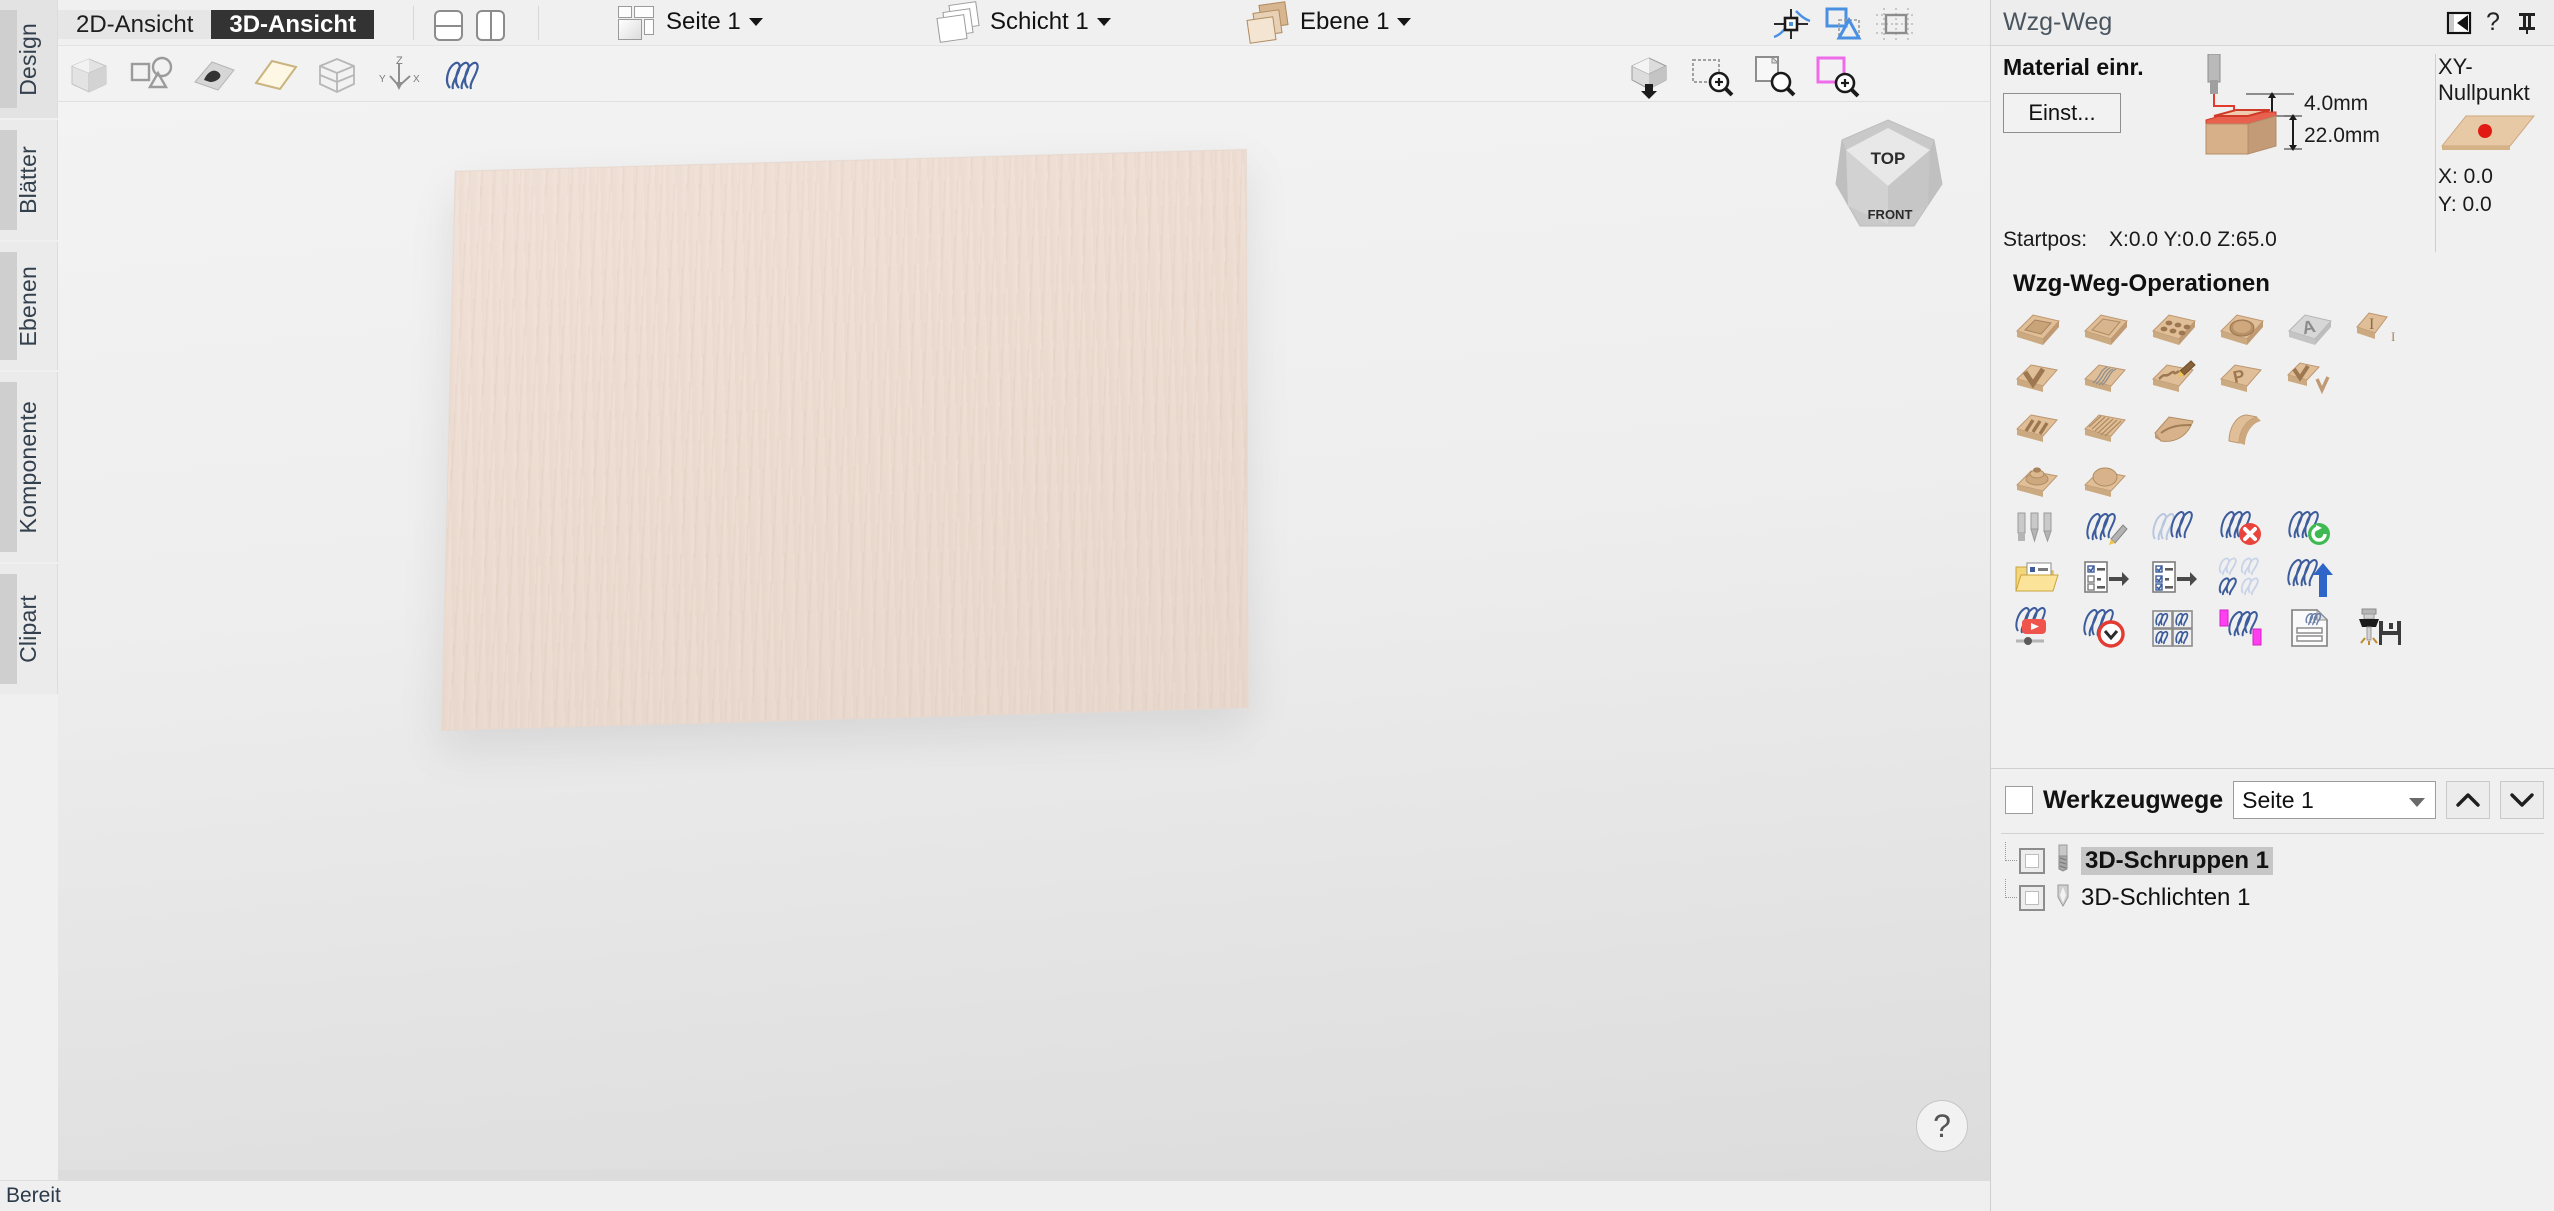  I want to click on sidebar-tab-clipart: Clipart, so click(29, 629).